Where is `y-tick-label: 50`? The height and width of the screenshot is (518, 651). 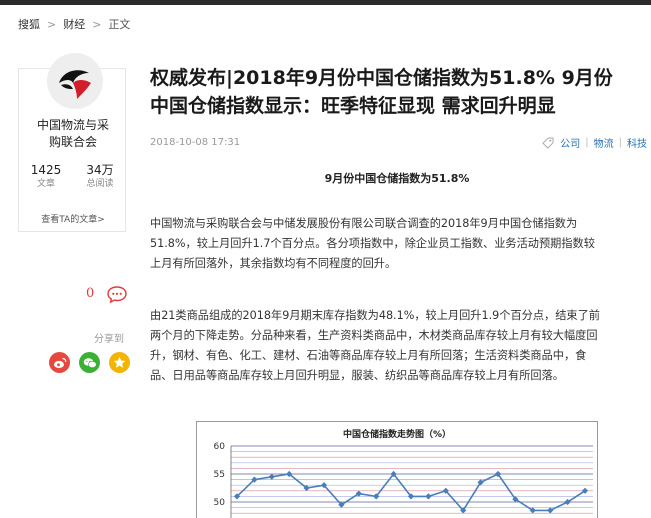 y-tick-label: 50 is located at coordinates (220, 503).